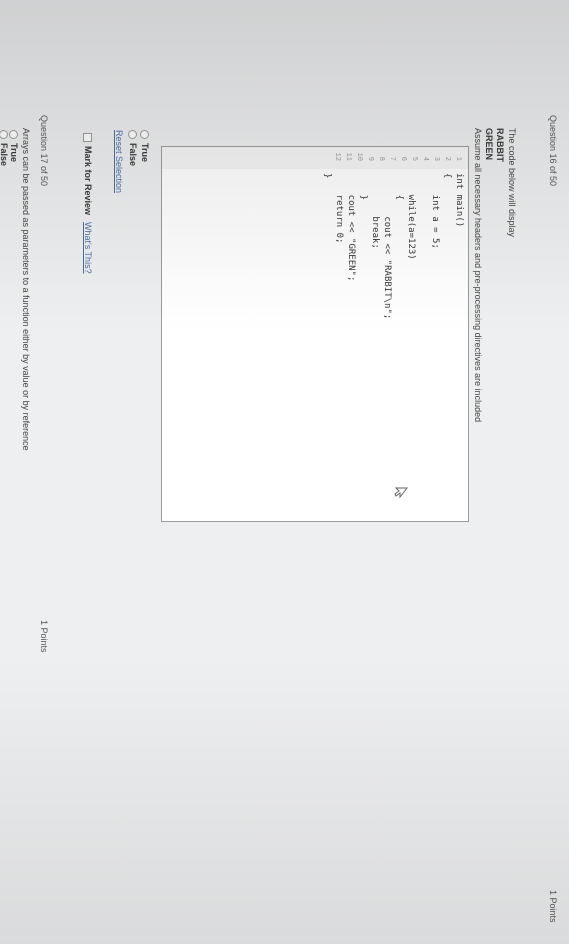  Describe the element at coordinates (411, 216) in the screenshot. I see `code-line: while(a=123)` at that location.